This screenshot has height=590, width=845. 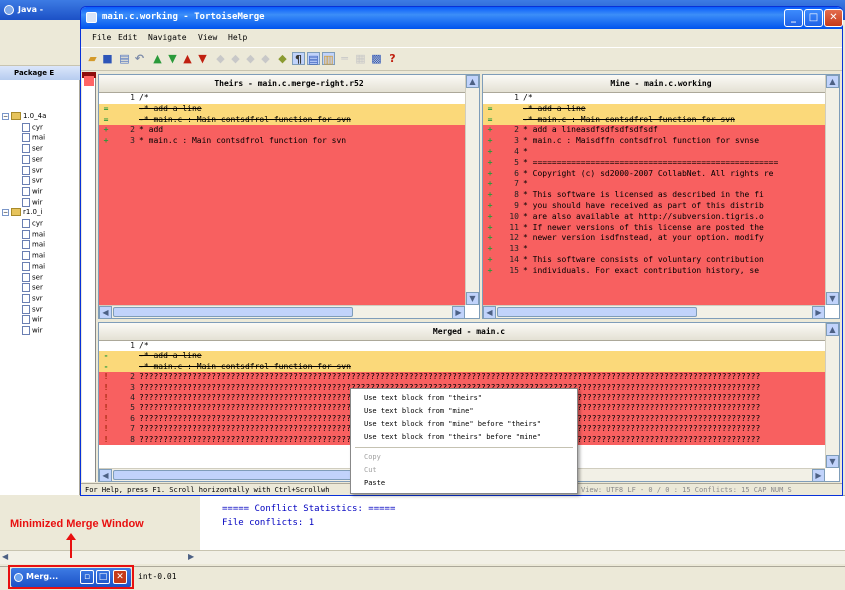 I want to click on diff-line: +2 * add a lineasdfsdfsdfsdfsdf, so click(x=654, y=131).